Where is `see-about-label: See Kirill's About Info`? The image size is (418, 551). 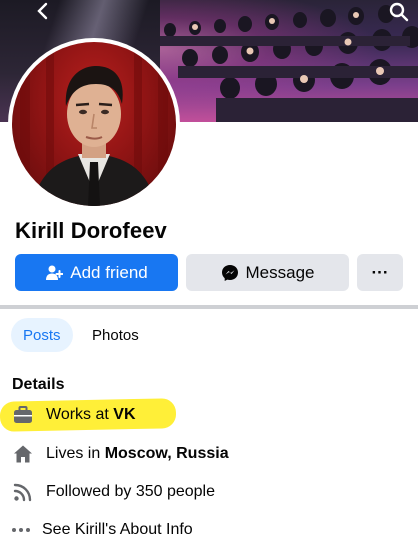
see-about-label: See Kirill's About Info is located at coordinates (117, 529).